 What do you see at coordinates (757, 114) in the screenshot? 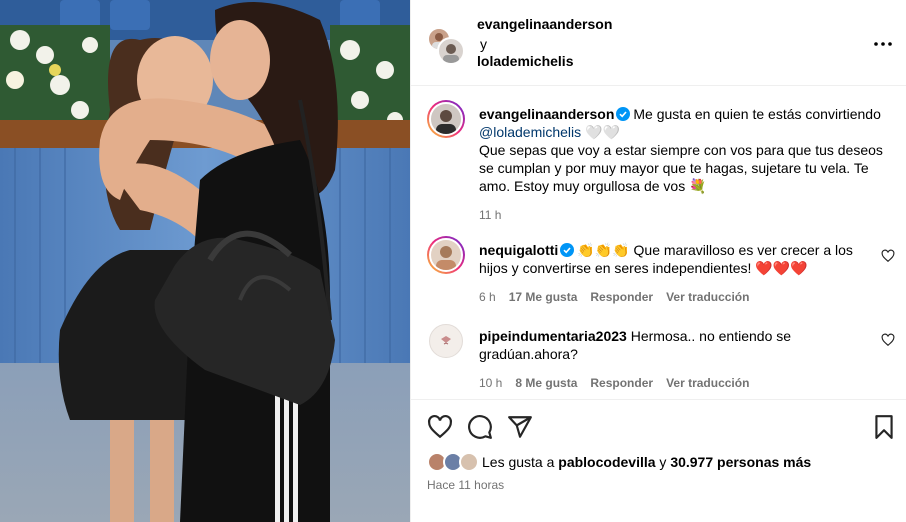
I see `caption-text: Me gusta en quien te estás convirtiendo` at bounding box center [757, 114].